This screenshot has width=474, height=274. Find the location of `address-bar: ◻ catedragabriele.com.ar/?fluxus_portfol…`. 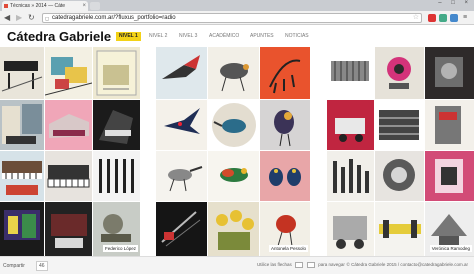

address-bar: ◻ catedragabriele.com.ar/?fluxus_portfol… is located at coordinates (232, 18).